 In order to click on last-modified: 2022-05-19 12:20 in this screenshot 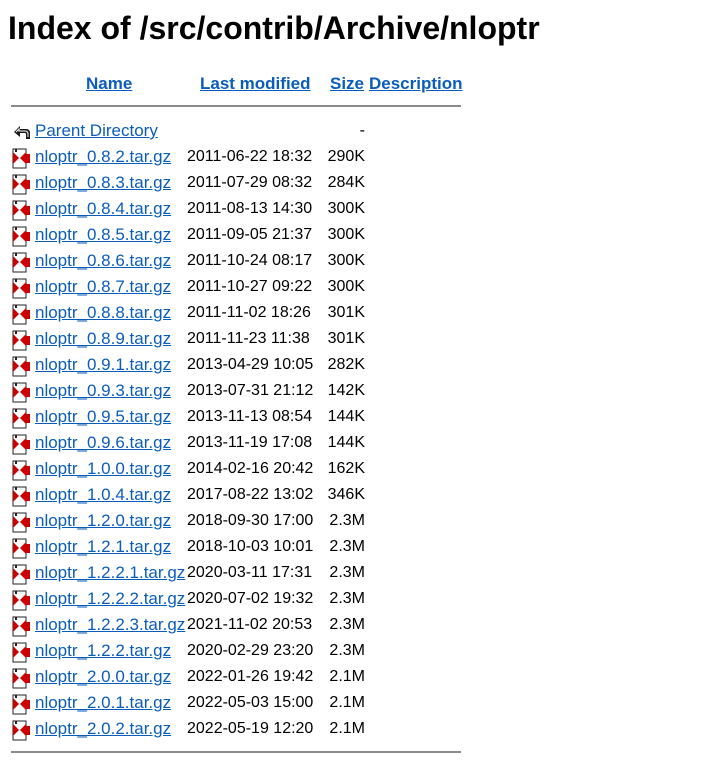, I will do `click(250, 728)`.